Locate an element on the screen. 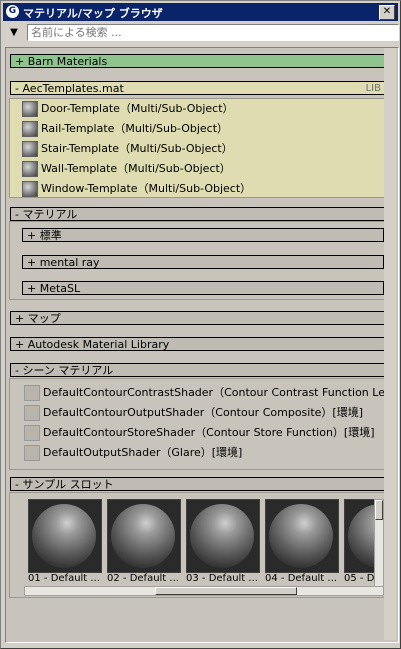  subgroup-standard: + 標準 is located at coordinates (203, 235).